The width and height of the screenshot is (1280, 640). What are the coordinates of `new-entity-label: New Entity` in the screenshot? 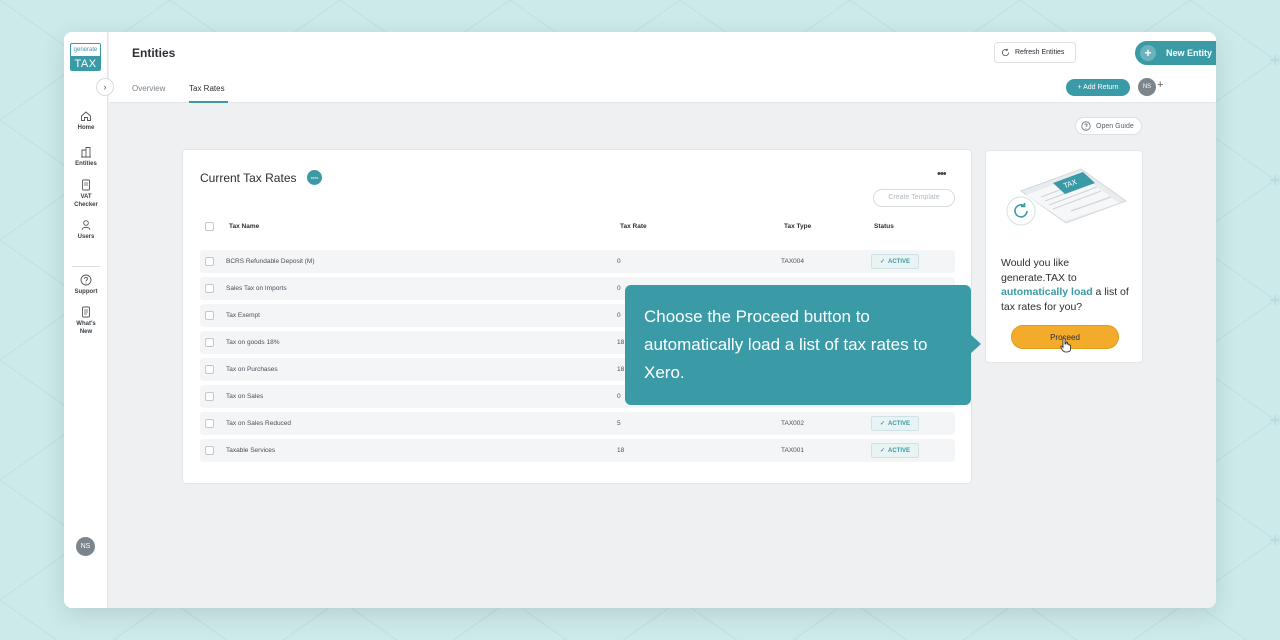 It's located at (1189, 53).